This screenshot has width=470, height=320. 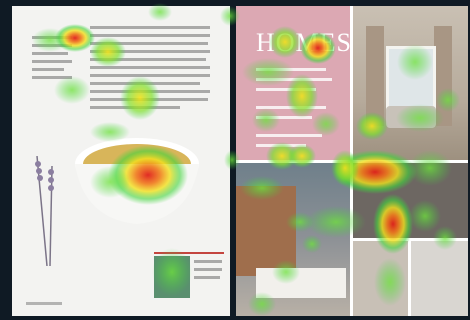 I want to click on curtain-left, so click(x=375, y=76).